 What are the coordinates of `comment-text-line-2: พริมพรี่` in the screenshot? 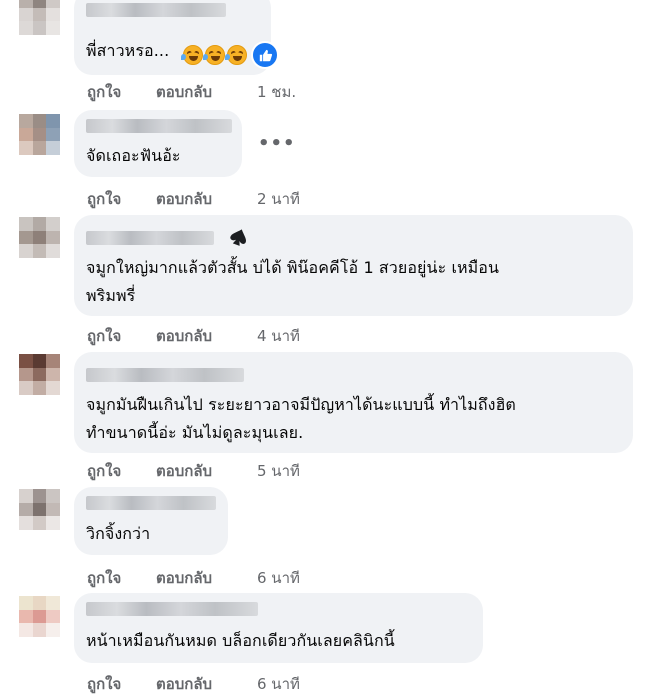 It's located at (111, 295).